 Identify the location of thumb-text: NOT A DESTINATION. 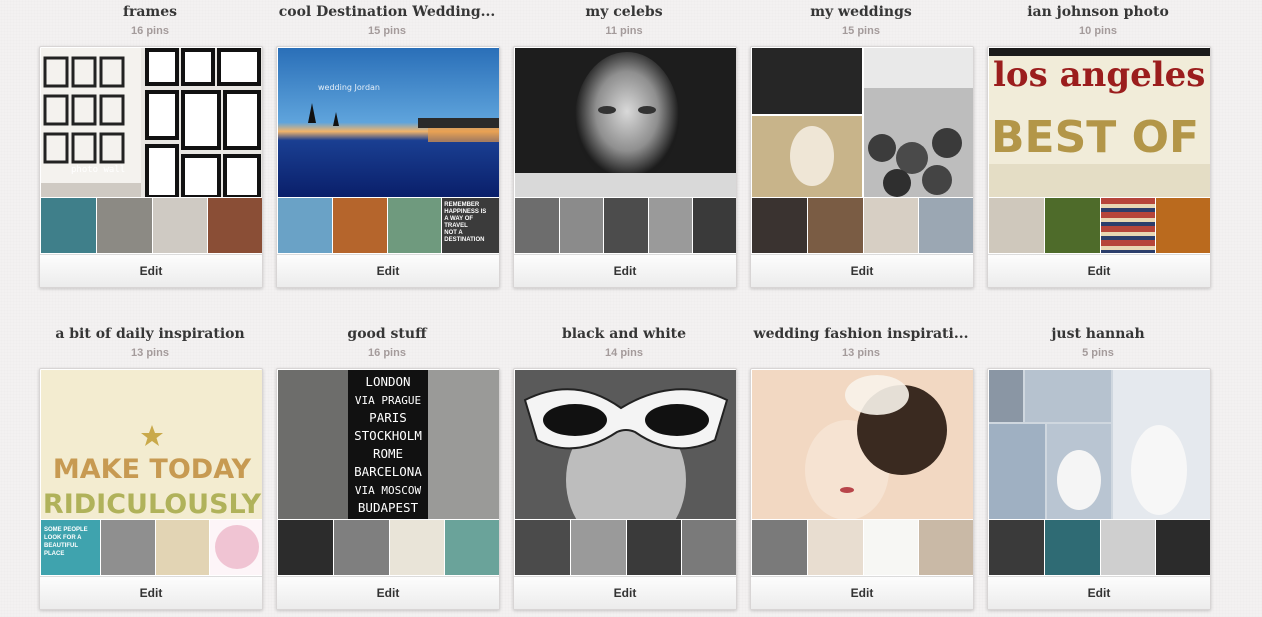
(464, 236).